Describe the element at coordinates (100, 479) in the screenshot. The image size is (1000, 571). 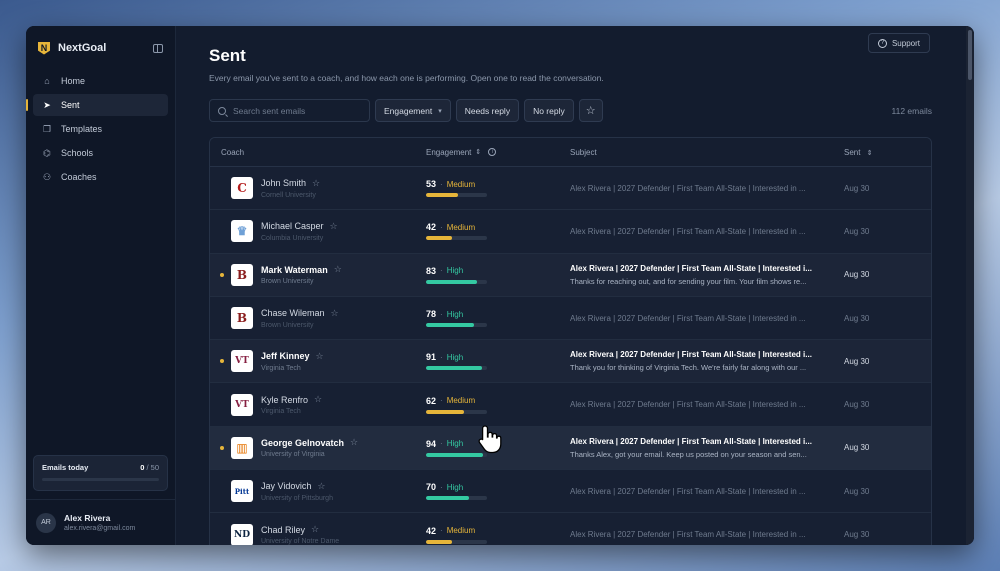
I see `quota-progress-bar` at that location.